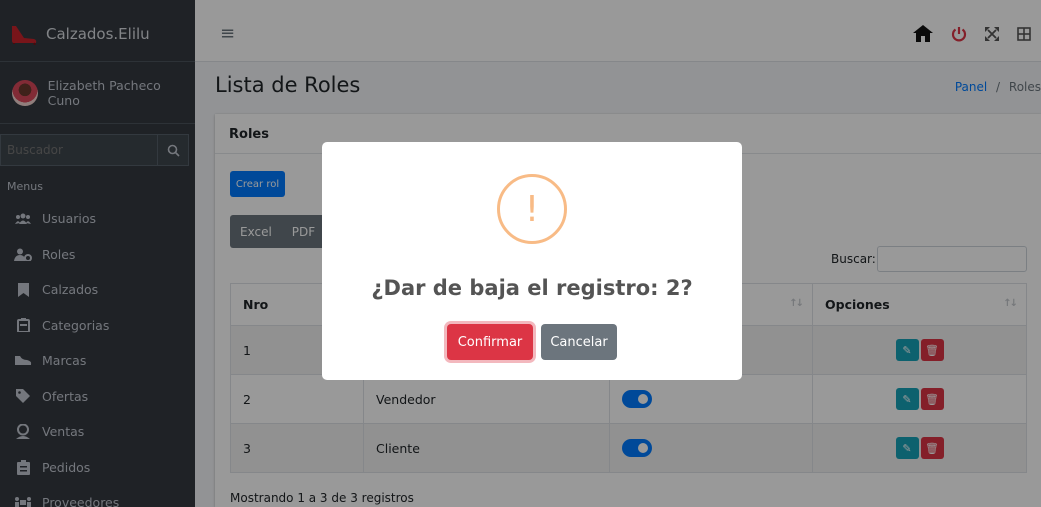  Describe the element at coordinates (490, 342) in the screenshot. I see `confirm-button: Confirmar` at that location.